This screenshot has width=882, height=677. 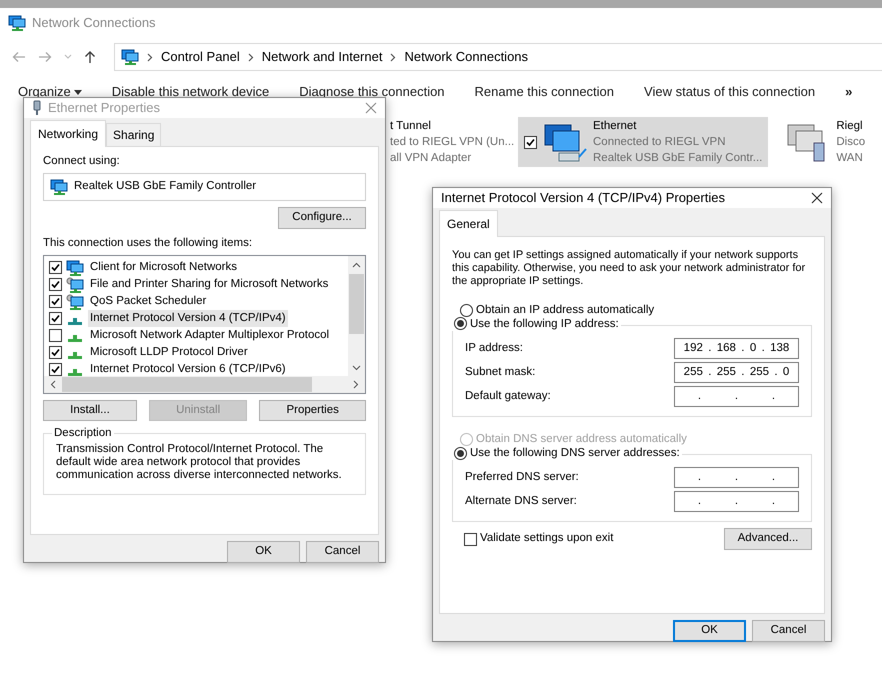 I want to click on field-label: IP address:, so click(x=494, y=348).